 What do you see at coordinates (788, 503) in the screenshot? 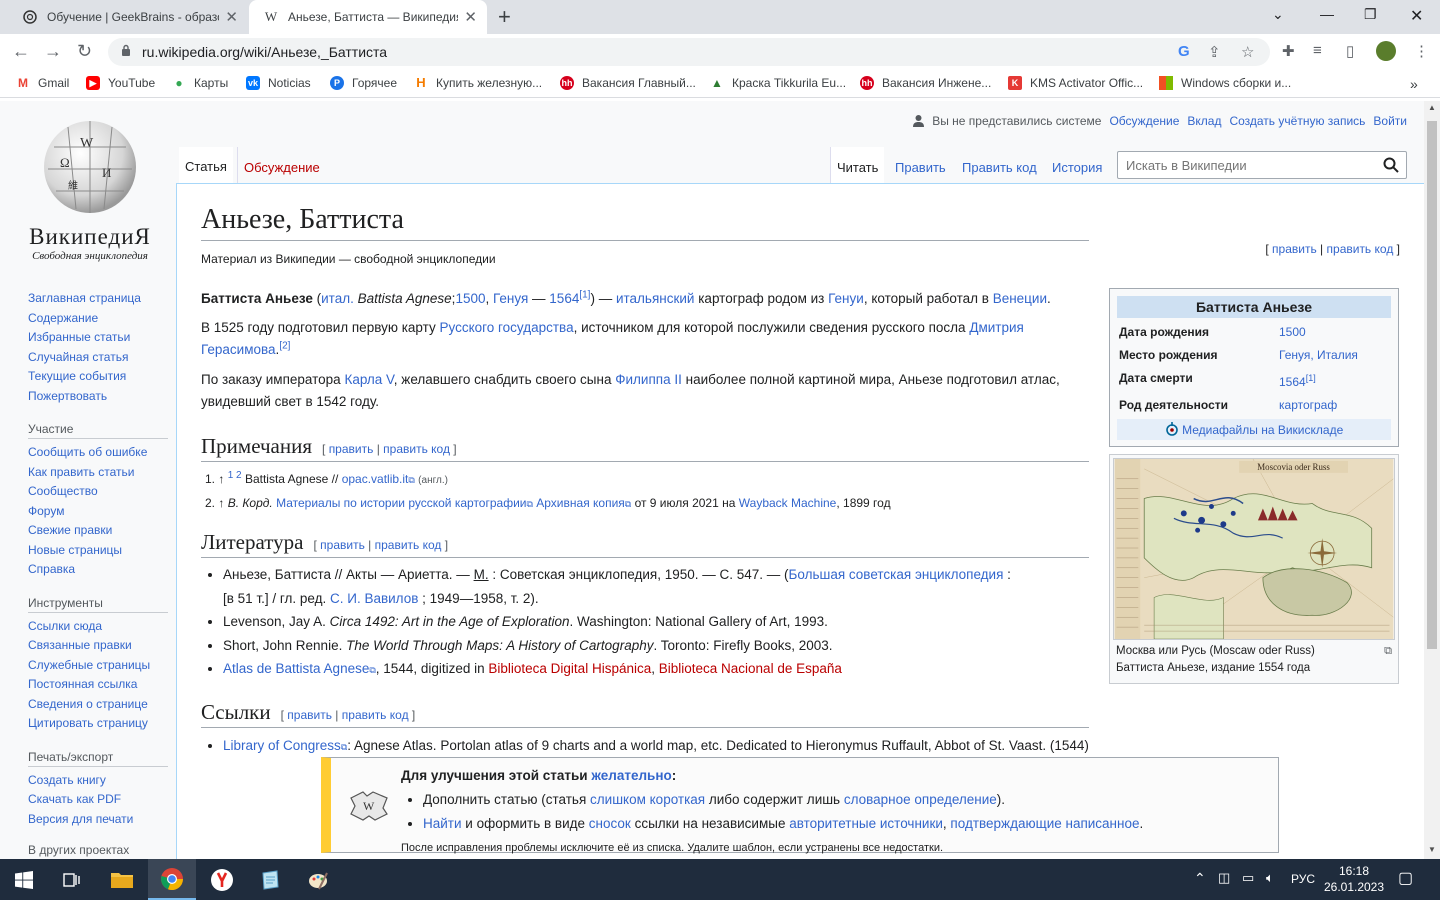
I see `wayback-link: Wayback Machine` at bounding box center [788, 503].